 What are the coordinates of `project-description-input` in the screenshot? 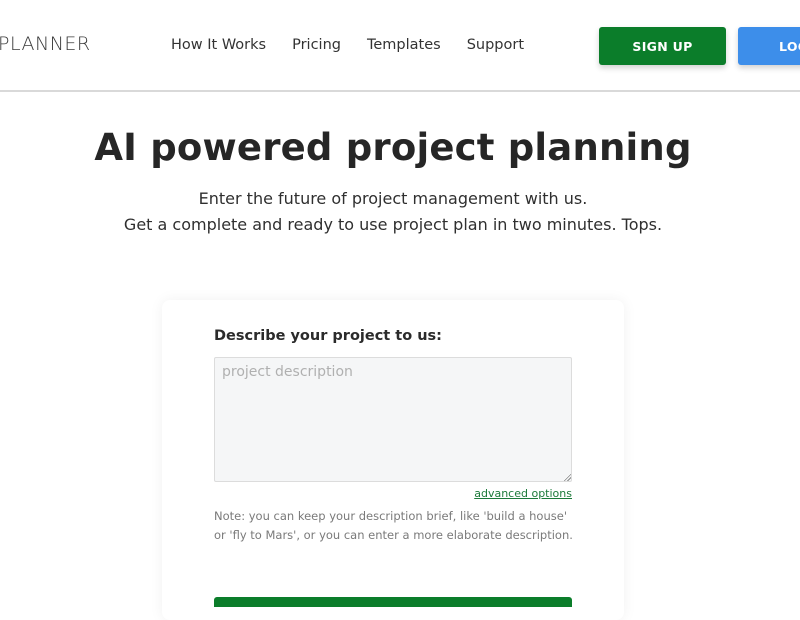 It's located at (393, 419).